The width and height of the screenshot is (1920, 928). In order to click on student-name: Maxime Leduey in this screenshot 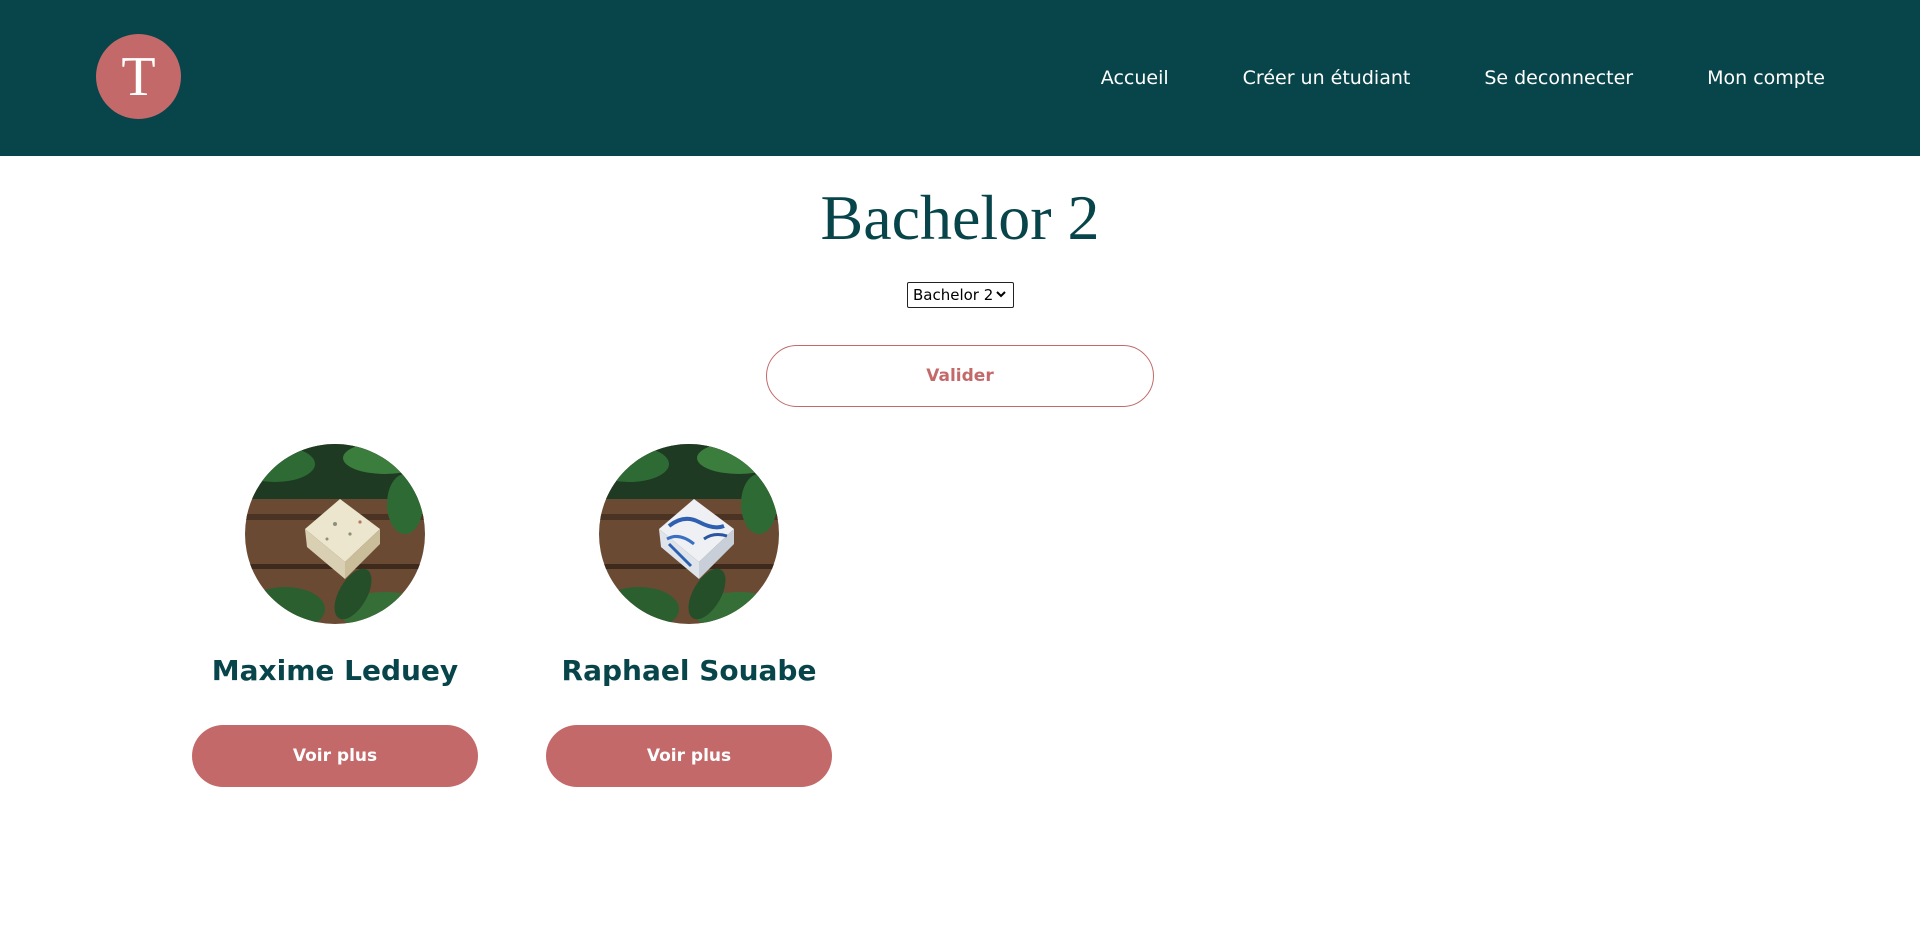, I will do `click(335, 670)`.